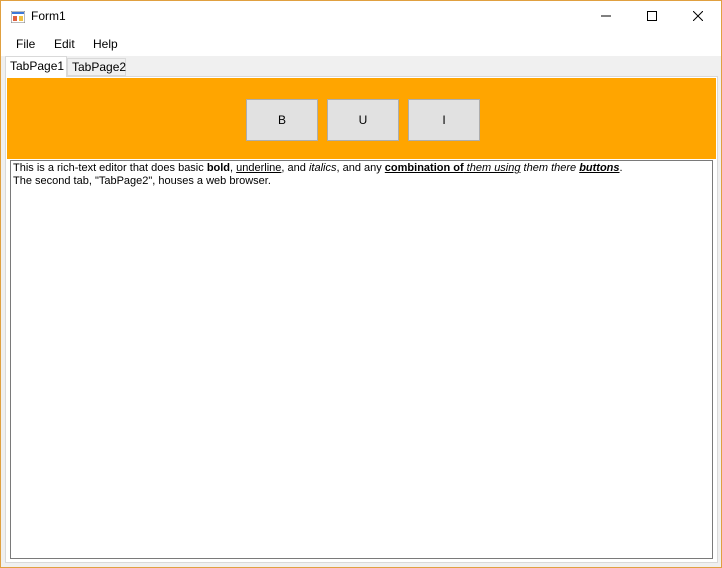 The width and height of the screenshot is (722, 568). Describe the element at coordinates (492, 168) in the screenshot. I see `italic-underlined-text: them using` at that location.